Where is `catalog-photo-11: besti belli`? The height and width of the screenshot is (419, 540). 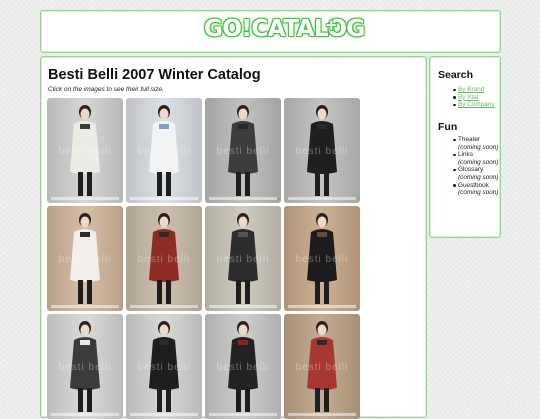
catalog-photo-11: besti belli is located at coordinates (243, 366).